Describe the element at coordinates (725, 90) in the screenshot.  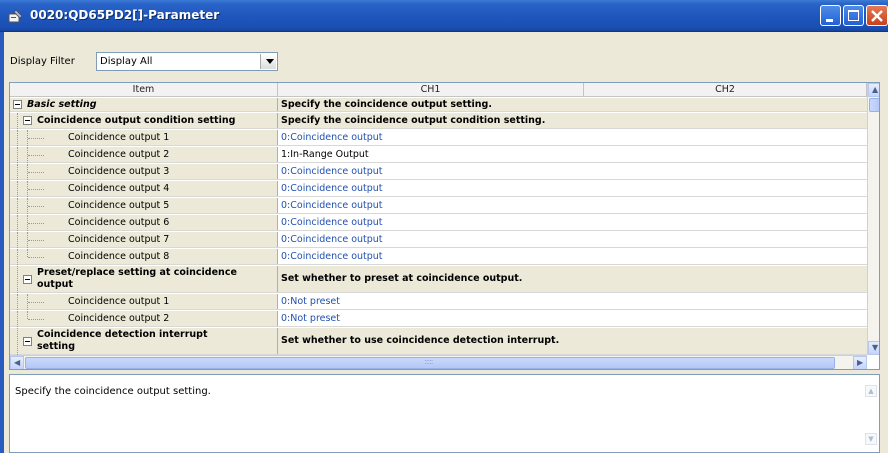
I see `column-header-ch2: CH2` at that location.